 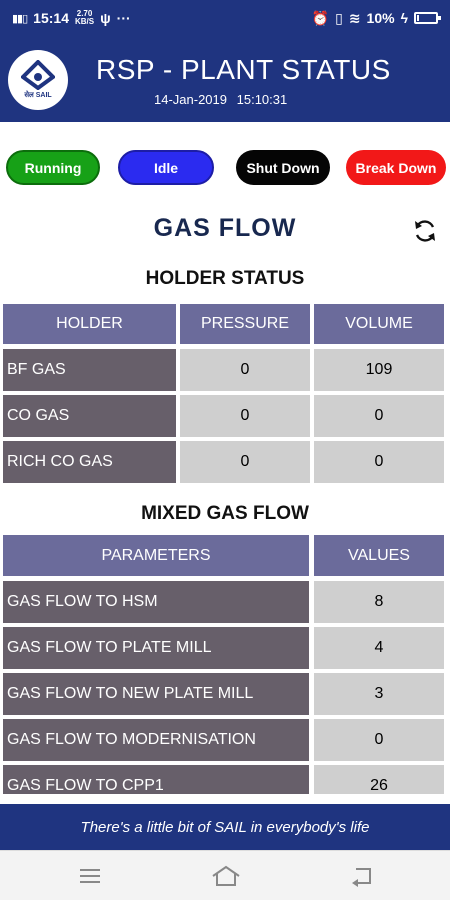 I want to click on legend-idle: Idle, so click(x=166, y=167).